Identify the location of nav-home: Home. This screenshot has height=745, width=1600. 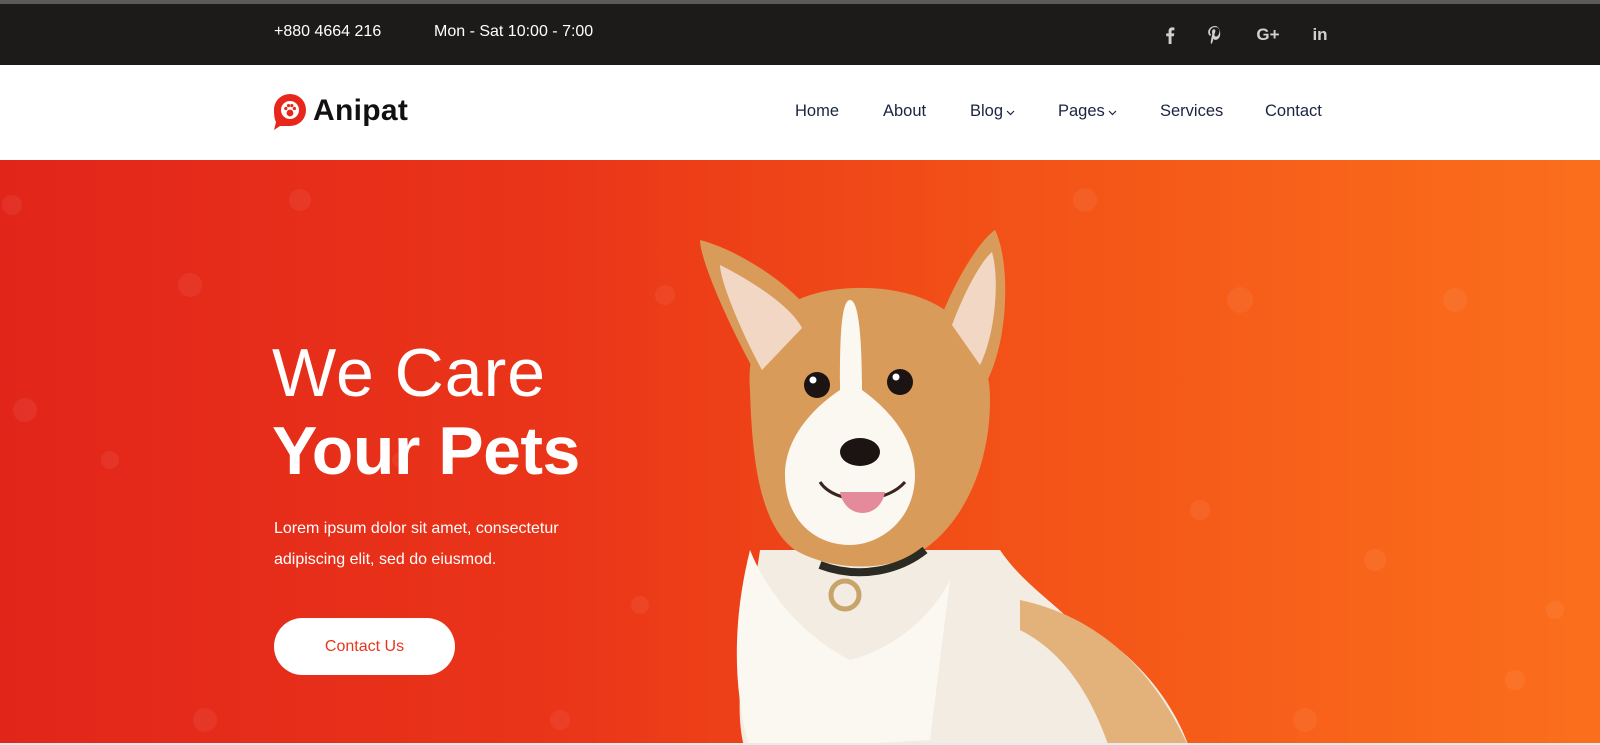
(817, 111).